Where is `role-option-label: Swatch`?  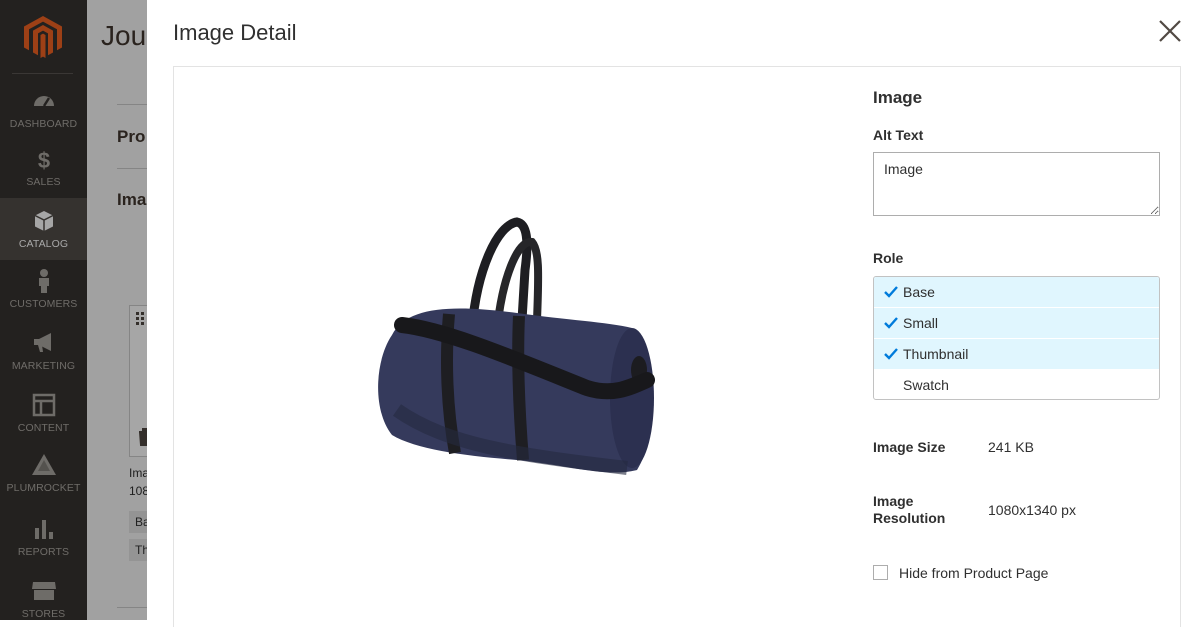 role-option-label: Swatch is located at coordinates (926, 385).